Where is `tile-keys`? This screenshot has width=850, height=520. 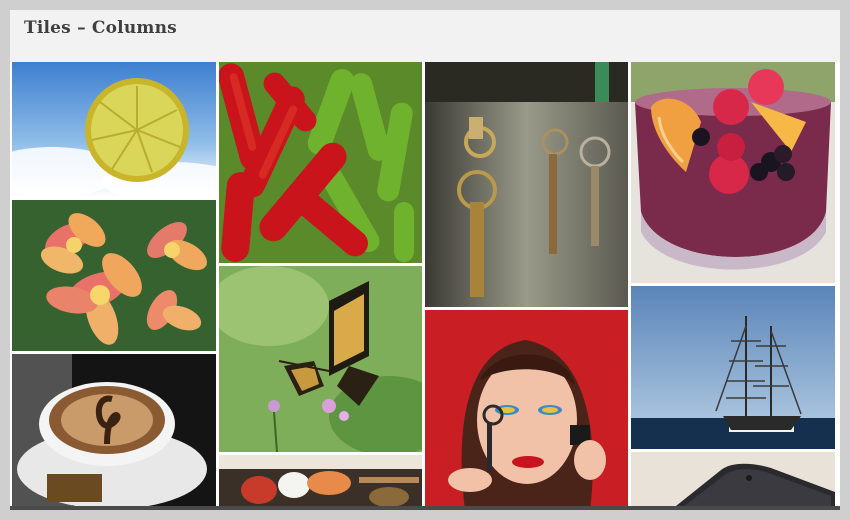 tile-keys is located at coordinates (526, 184).